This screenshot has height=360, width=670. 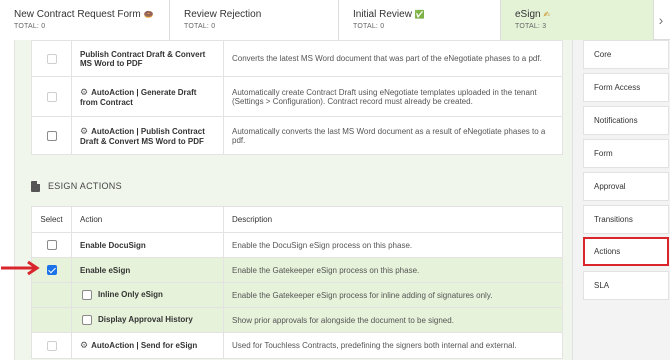 I want to click on sidebar-item-approval: Approval, so click(x=626, y=186).